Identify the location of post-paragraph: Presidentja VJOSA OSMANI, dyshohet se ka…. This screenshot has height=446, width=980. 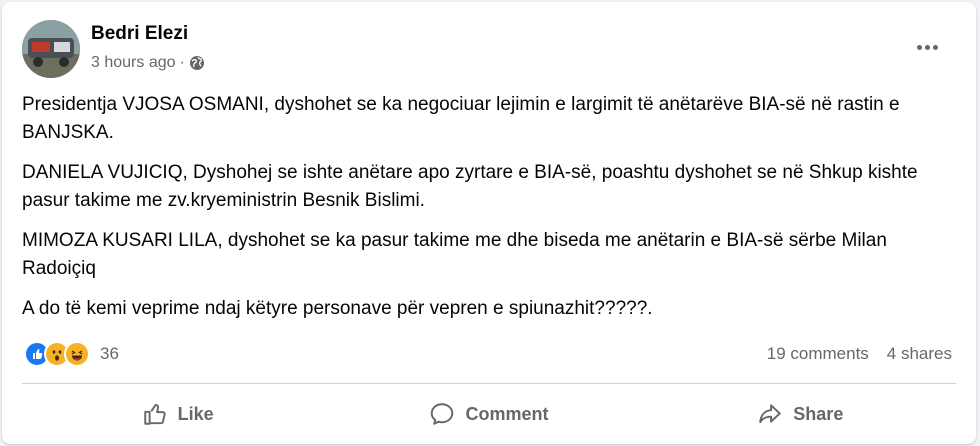
(461, 118).